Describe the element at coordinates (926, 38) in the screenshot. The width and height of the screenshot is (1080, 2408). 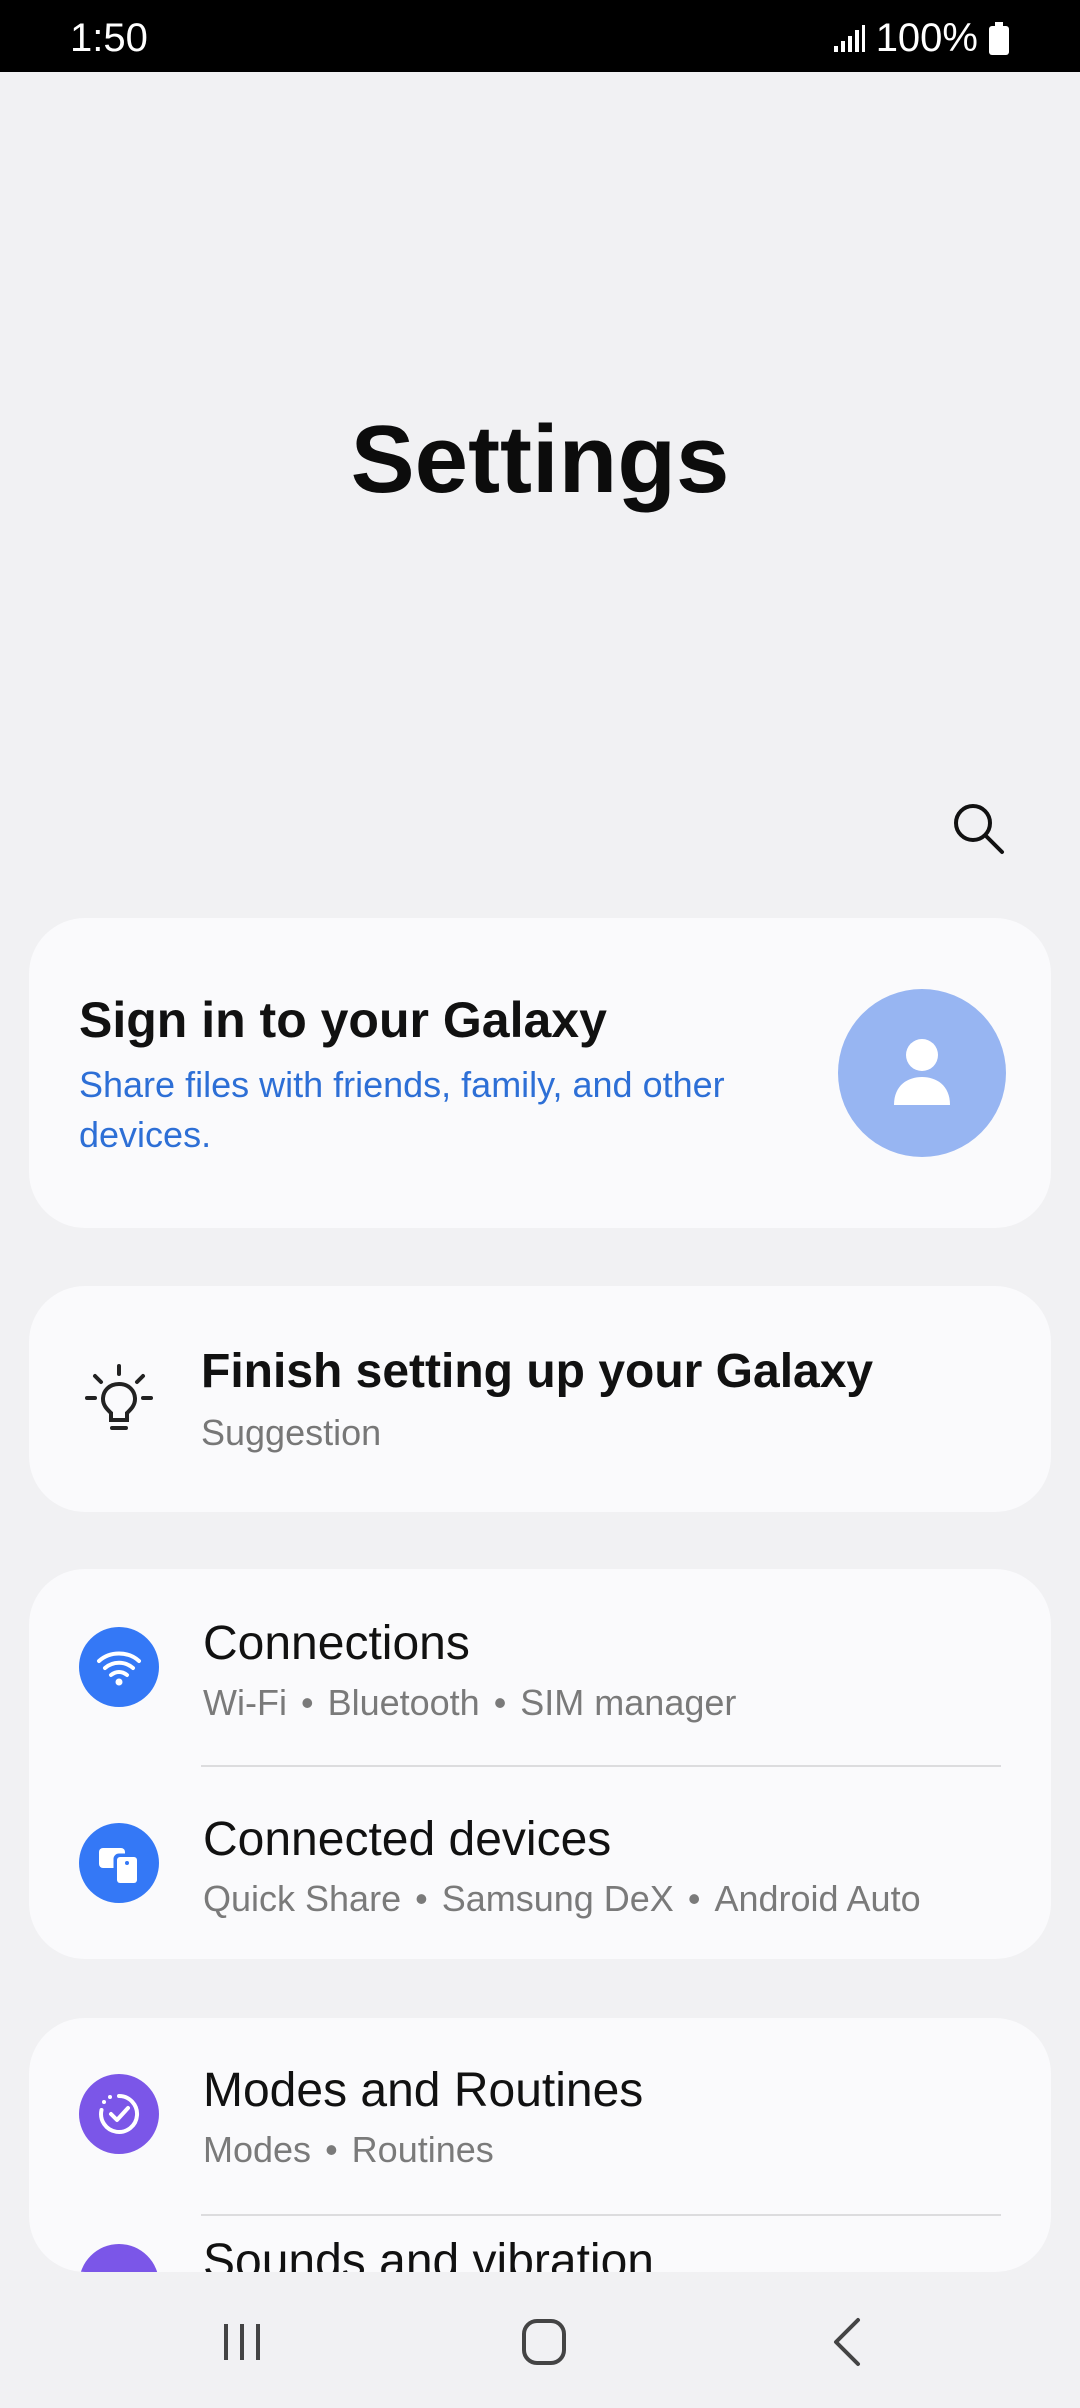
I see `battery-percent: 100%` at that location.